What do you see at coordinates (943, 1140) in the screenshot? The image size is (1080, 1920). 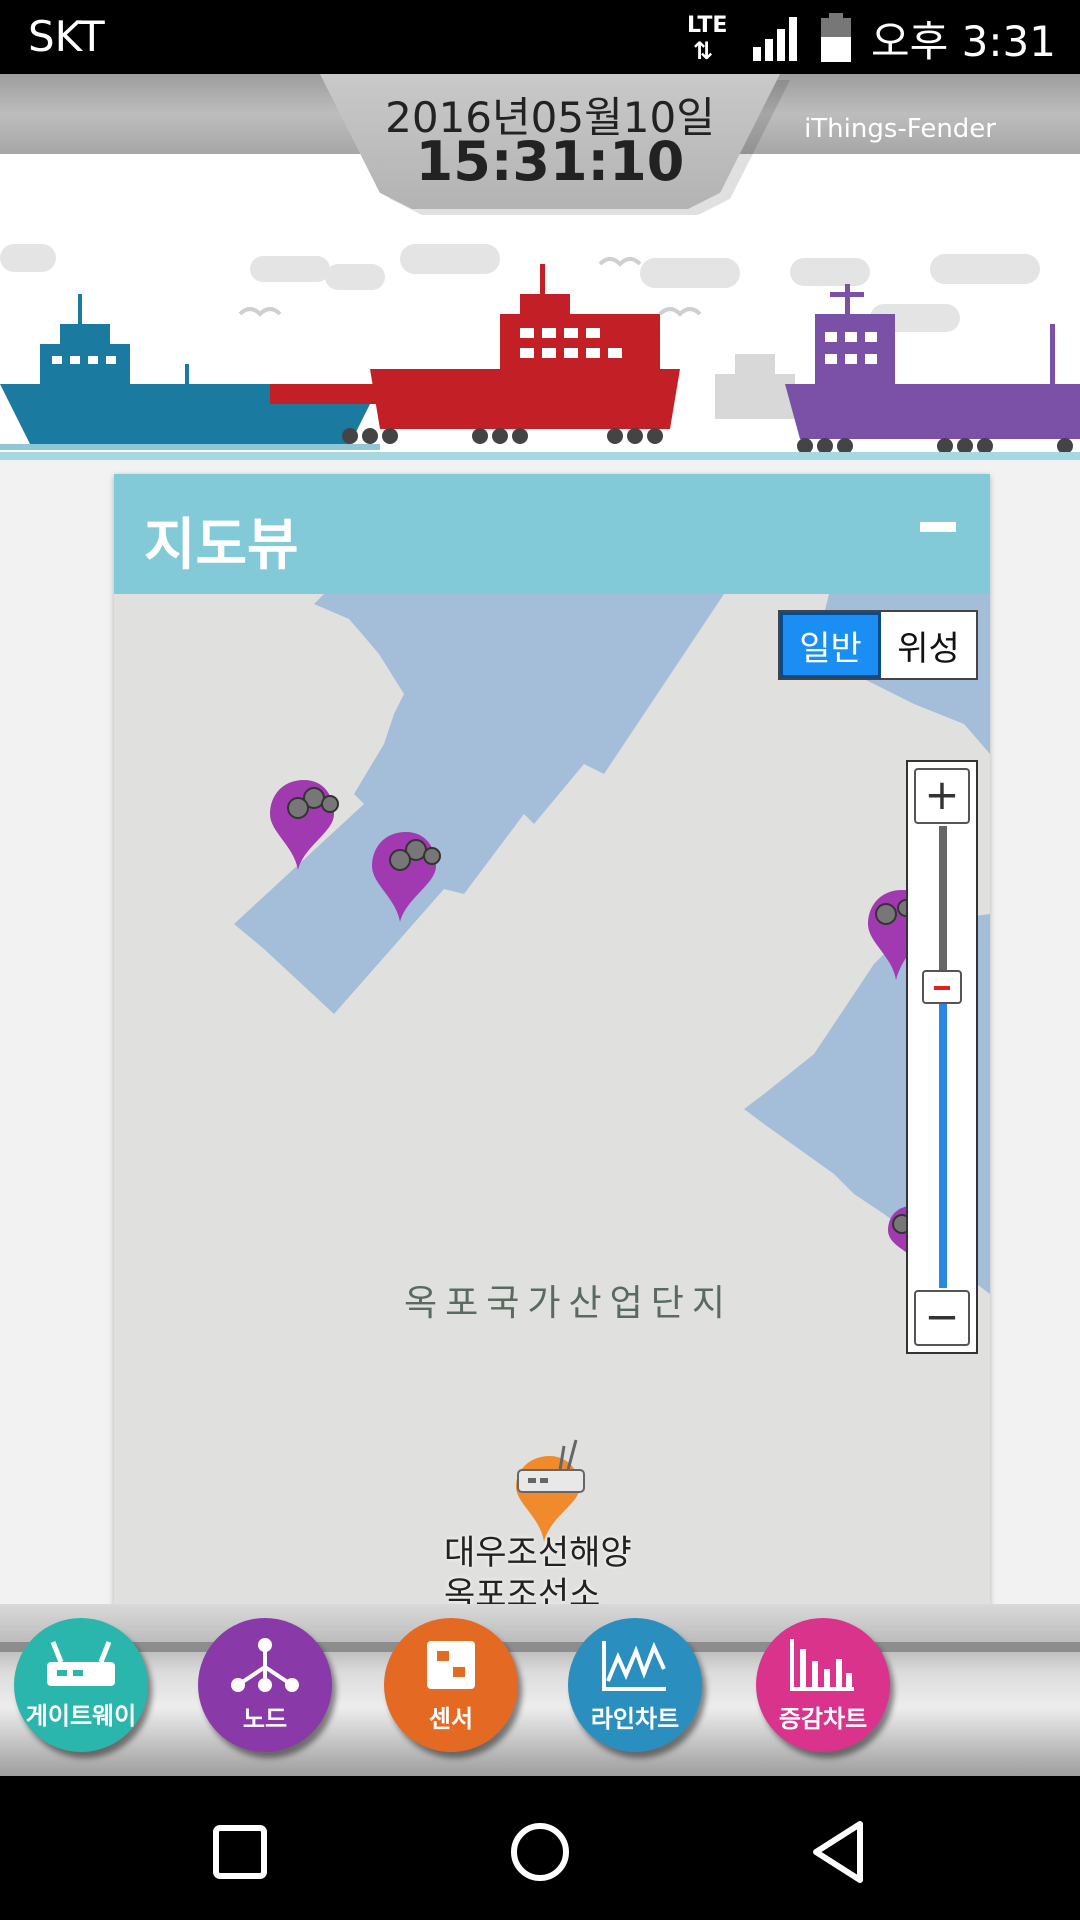 I see `zoom-track-lower` at bounding box center [943, 1140].